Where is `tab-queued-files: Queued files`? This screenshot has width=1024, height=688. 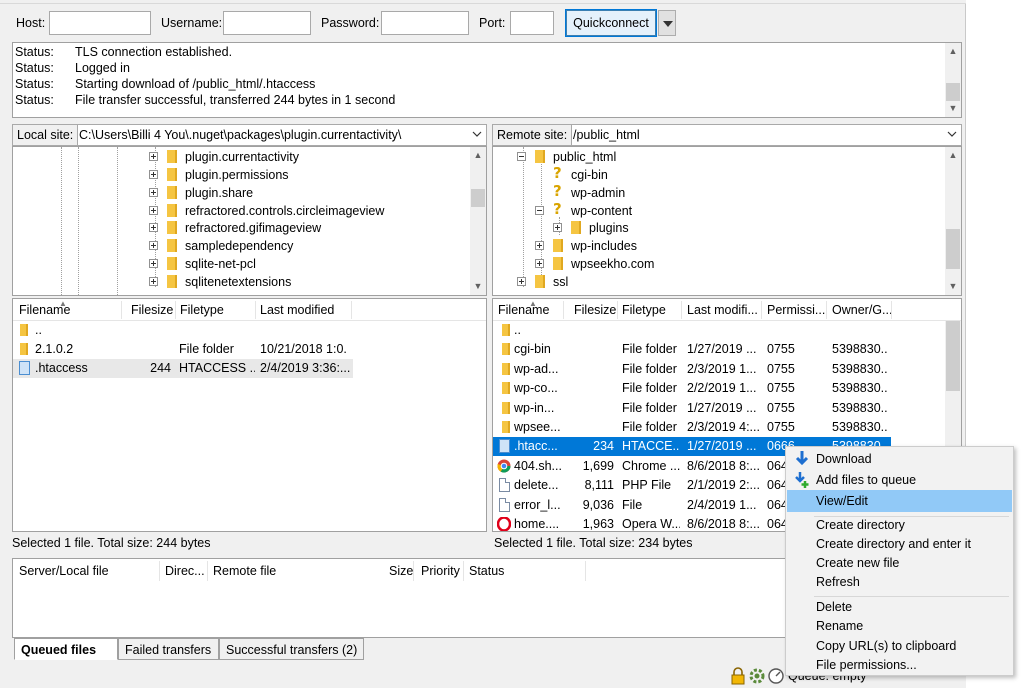
tab-queued-files: Queued files is located at coordinates (66, 649).